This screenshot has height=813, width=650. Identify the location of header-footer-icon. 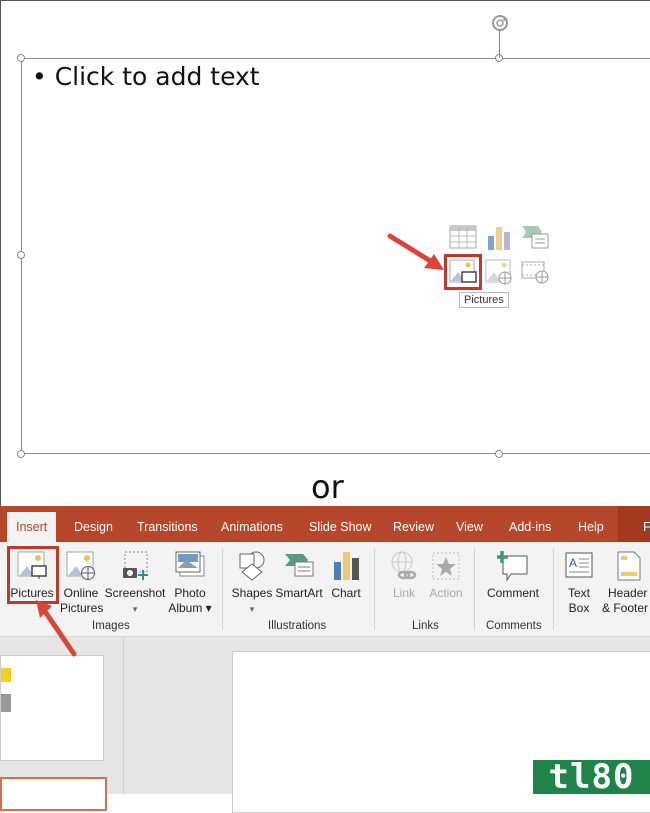
(629, 566).